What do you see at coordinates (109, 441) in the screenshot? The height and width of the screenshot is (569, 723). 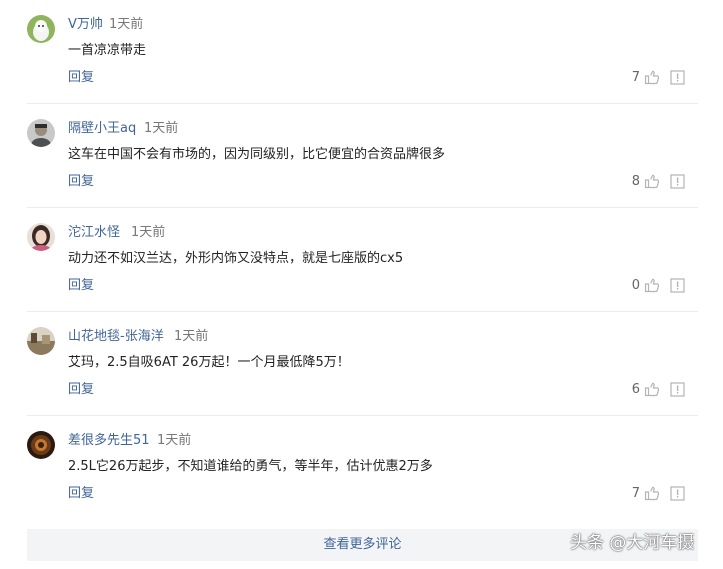 I see `comment-username: 差很多先生51` at bounding box center [109, 441].